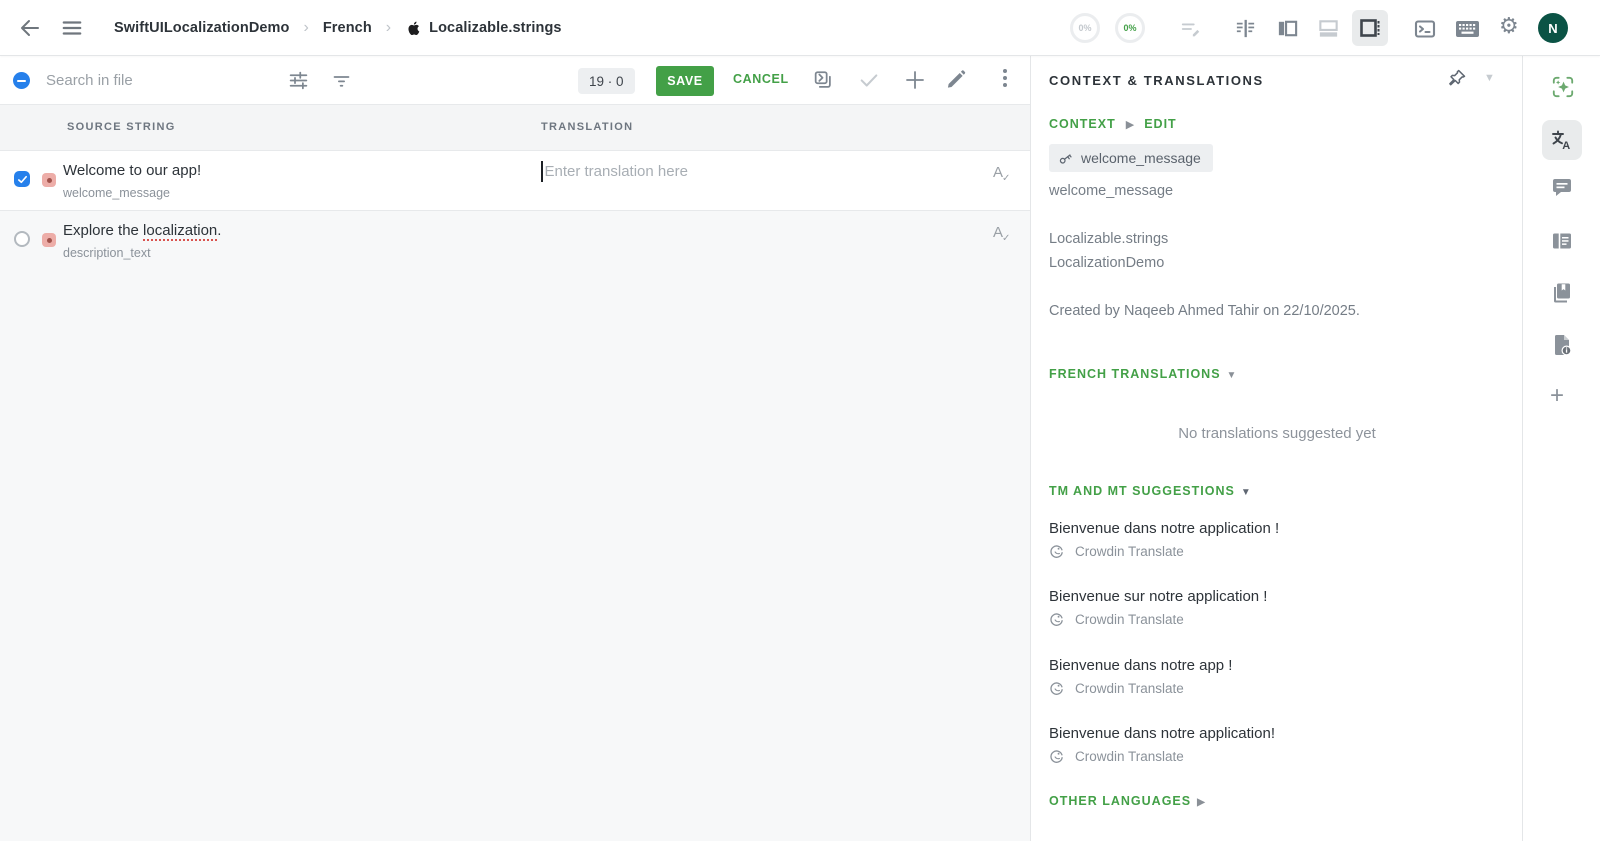 The width and height of the screenshot is (1600, 841). What do you see at coordinates (72, 28) in the screenshot?
I see `menu-icon` at bounding box center [72, 28].